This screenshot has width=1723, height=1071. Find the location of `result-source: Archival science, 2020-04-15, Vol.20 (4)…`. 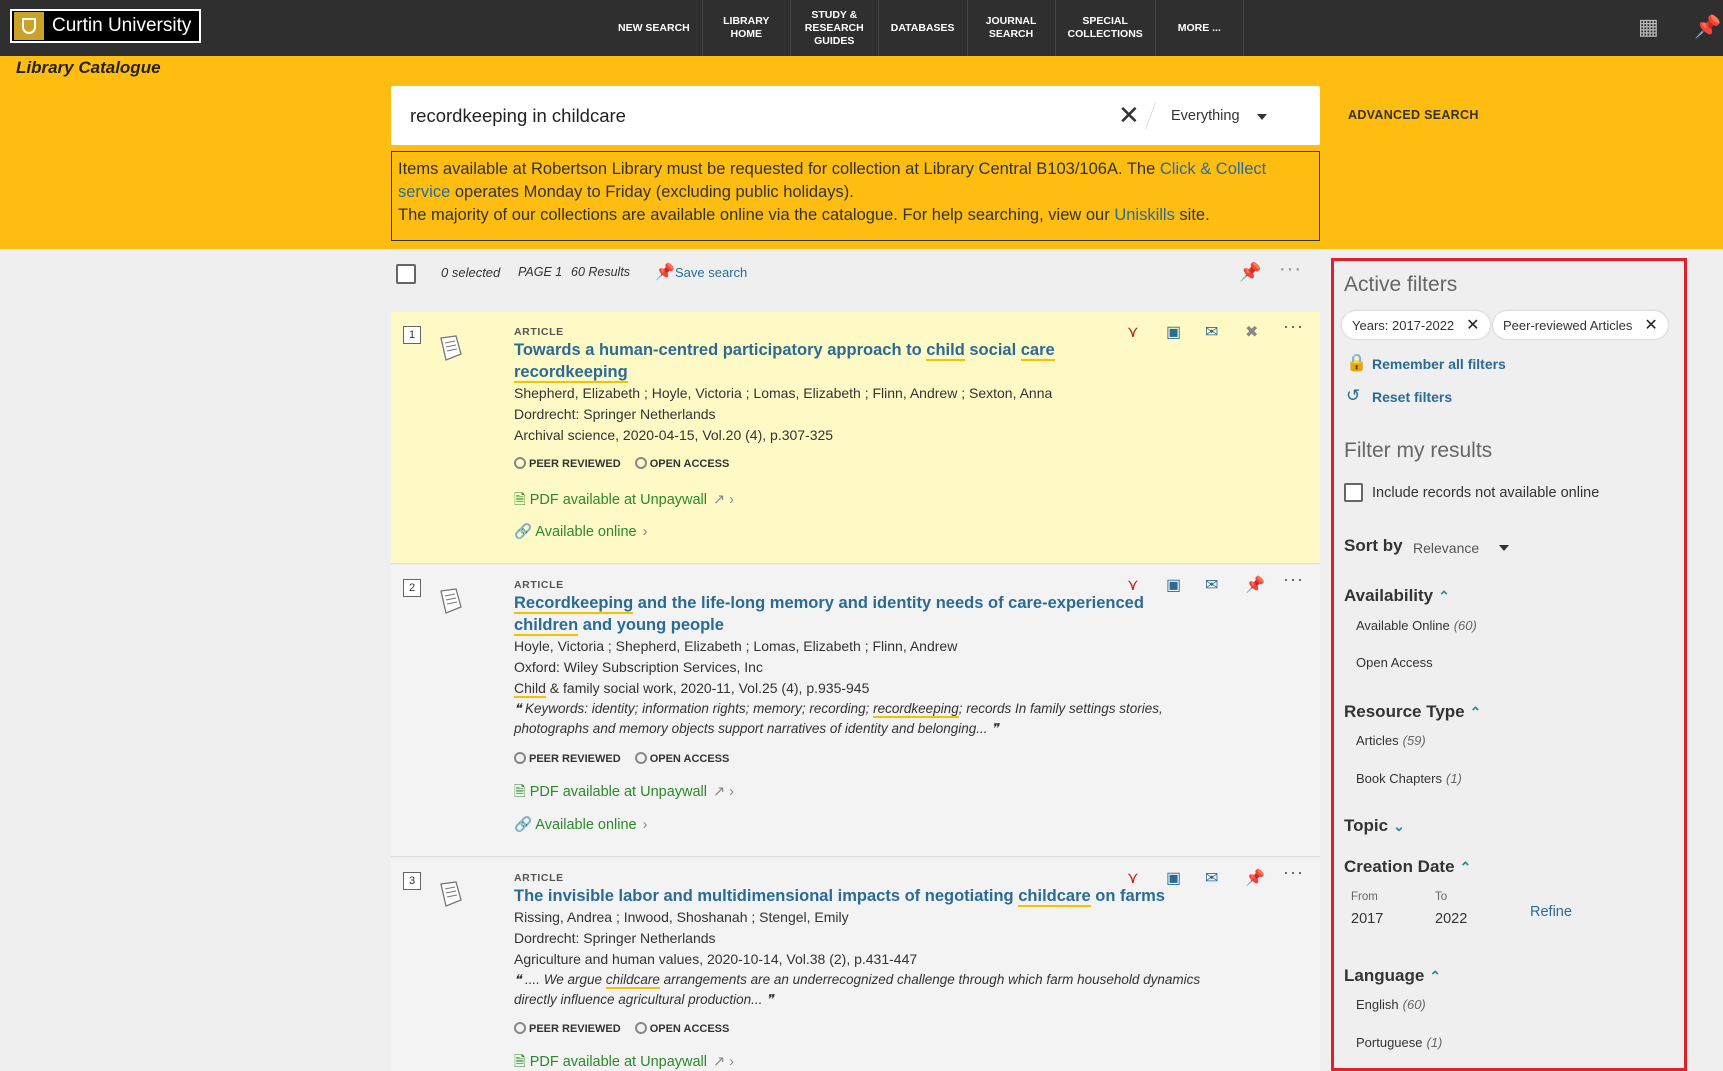

result-source: Archival science, 2020-04-15, Vol.20 (4)… is located at coordinates (674, 435).